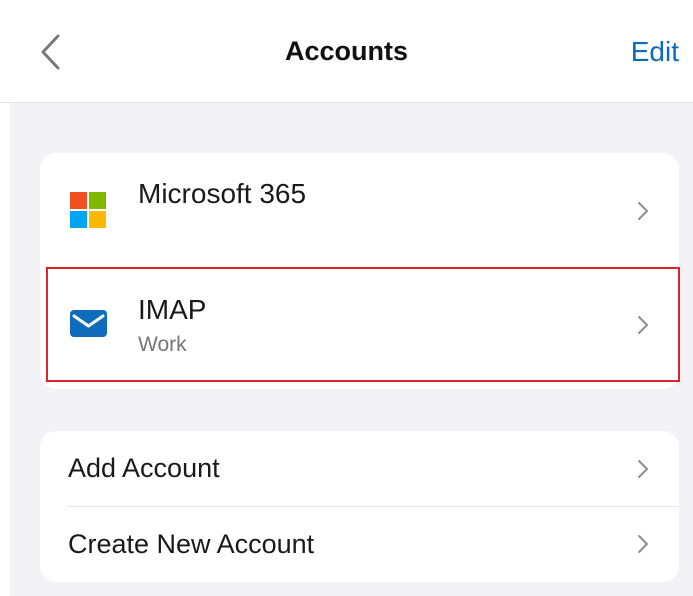 The height and width of the screenshot is (596, 693). What do you see at coordinates (359, 544) in the screenshot?
I see `create-new-account-button: Create New Account` at bounding box center [359, 544].